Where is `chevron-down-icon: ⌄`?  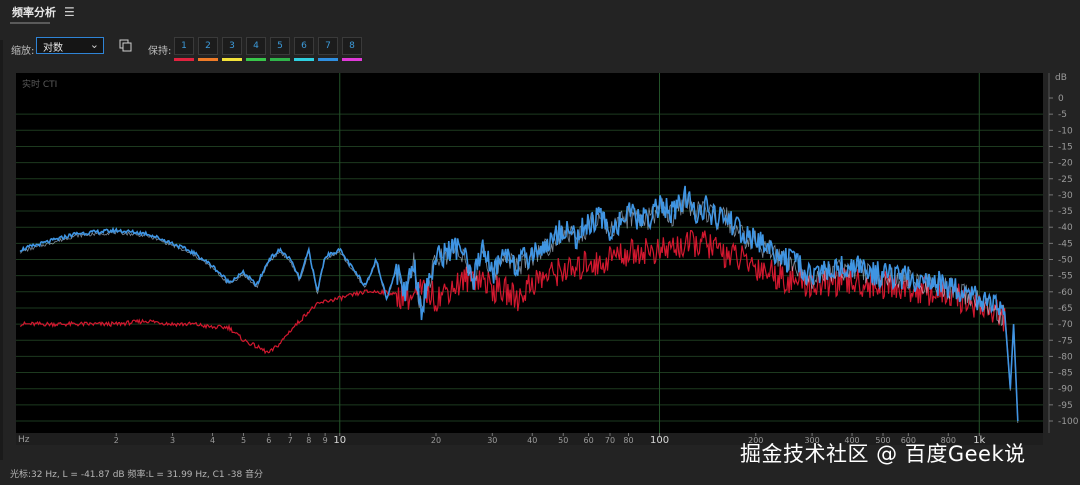
chevron-down-icon: ⌄ is located at coordinates (94, 44).